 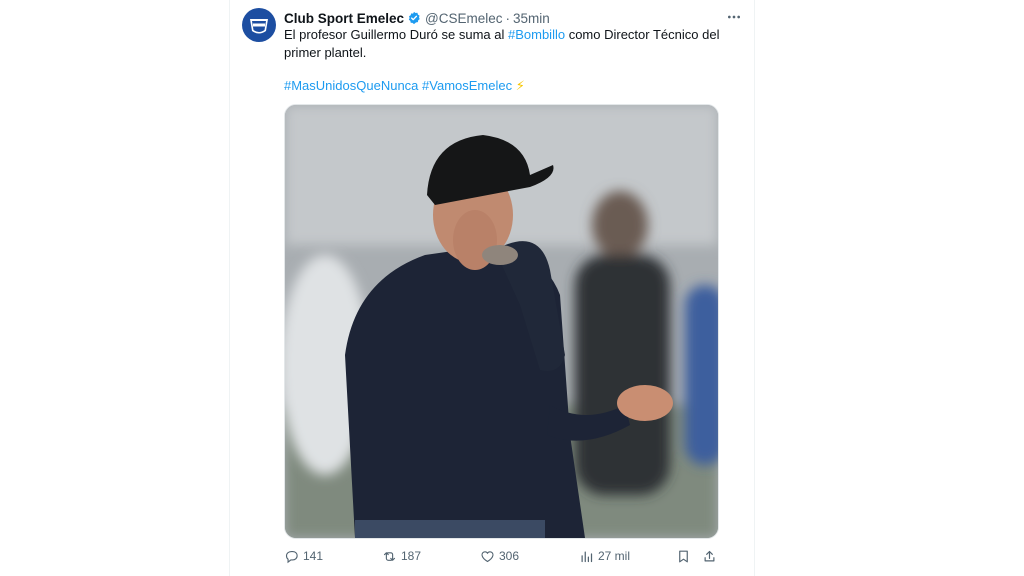 I want to click on share-button, so click(x=709, y=556).